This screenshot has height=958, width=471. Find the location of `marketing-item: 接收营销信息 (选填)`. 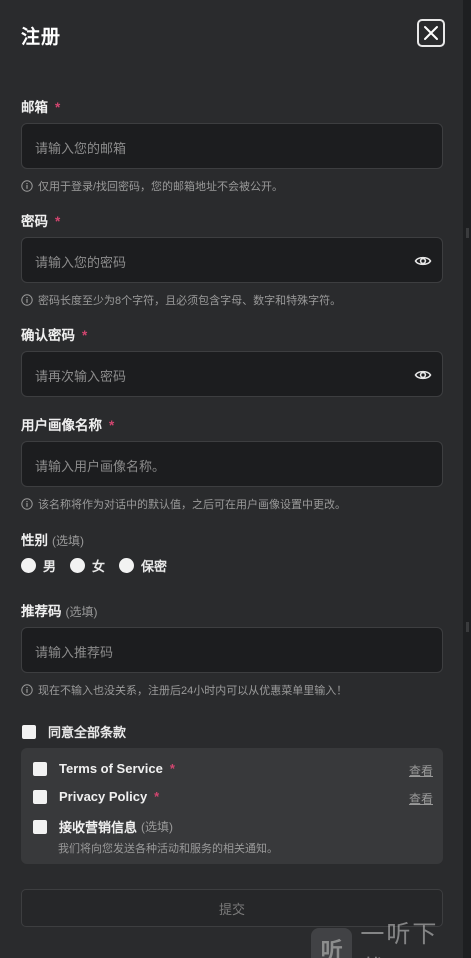

marketing-item: 接收营销信息 (选填) is located at coordinates (103, 826).